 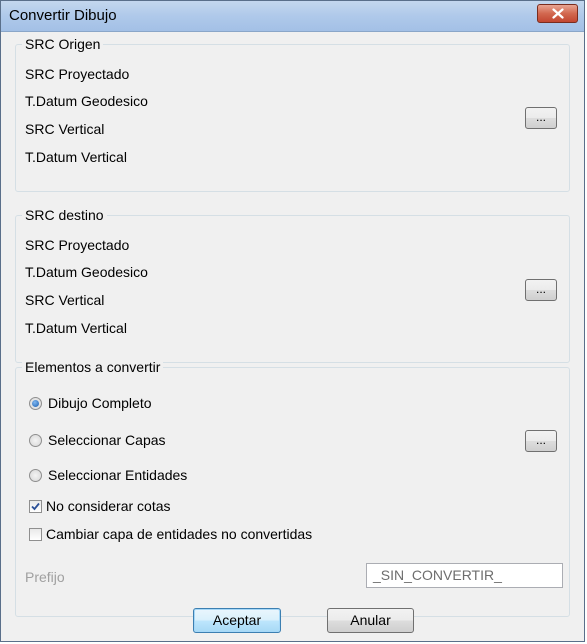 What do you see at coordinates (45, 577) in the screenshot?
I see `prefijo-label: Prefijo` at bounding box center [45, 577].